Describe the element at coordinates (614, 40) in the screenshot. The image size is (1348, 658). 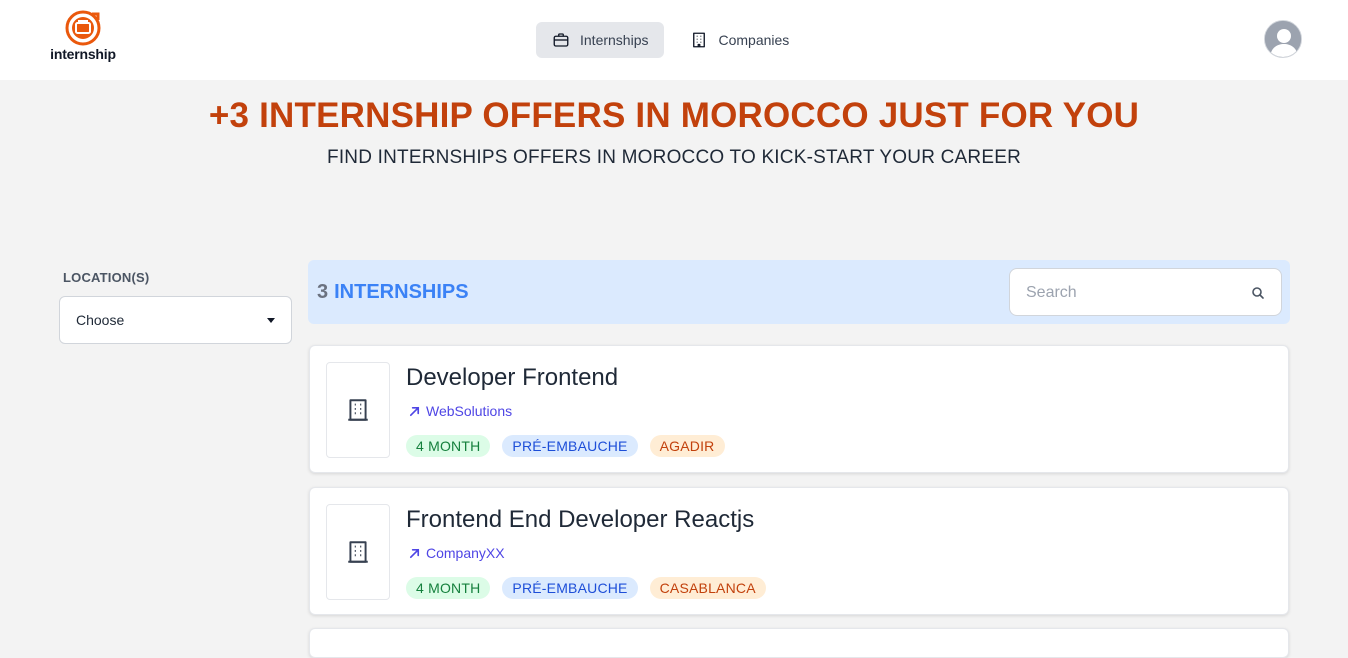
I see `nav-internships-label: Internships` at that location.